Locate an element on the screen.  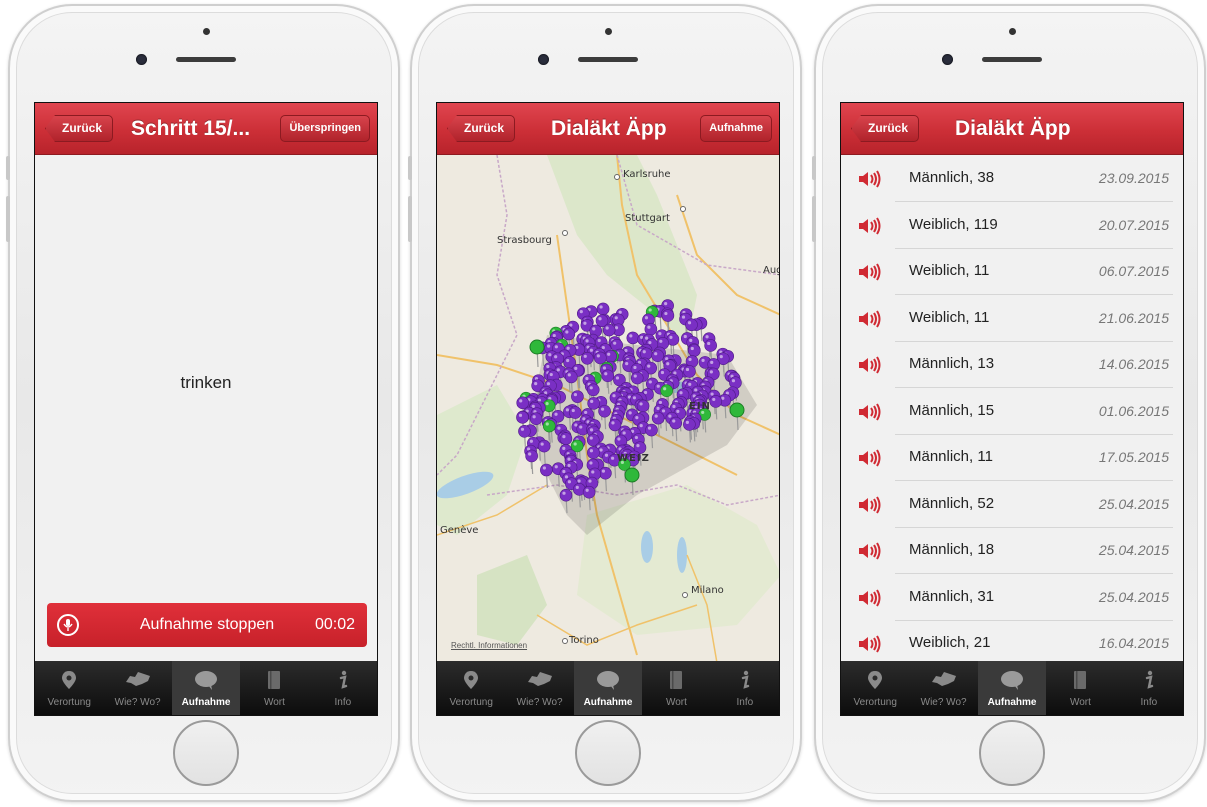
city-label: Stuttgart is located at coordinates (647, 218).